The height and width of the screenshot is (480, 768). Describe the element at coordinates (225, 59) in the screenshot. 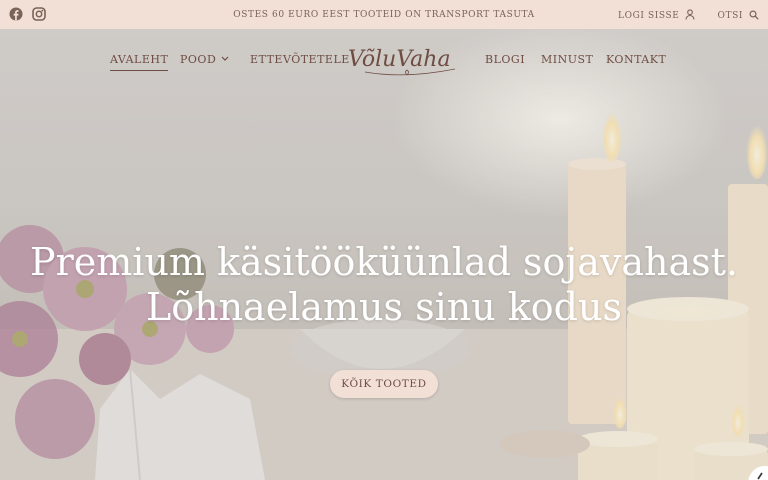

I see `chevron-down-icon` at that location.